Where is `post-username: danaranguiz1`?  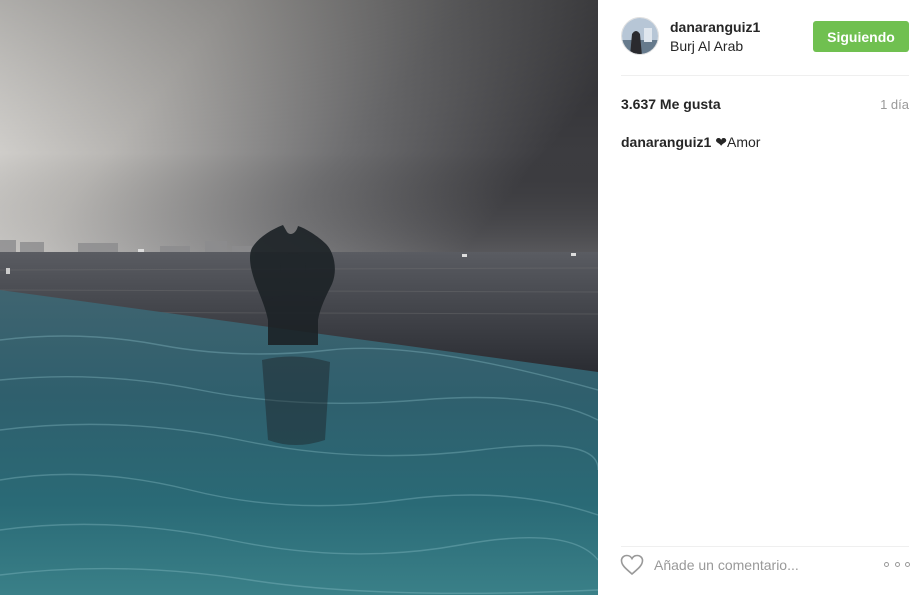
post-username: danaranguiz1 is located at coordinates (715, 27).